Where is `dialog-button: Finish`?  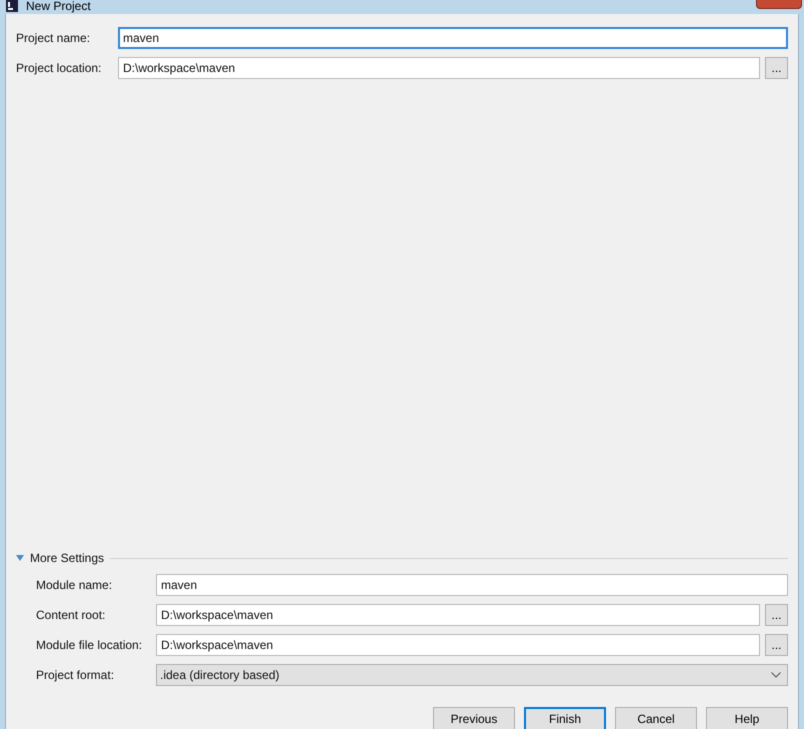
dialog-button: Finish is located at coordinates (565, 718).